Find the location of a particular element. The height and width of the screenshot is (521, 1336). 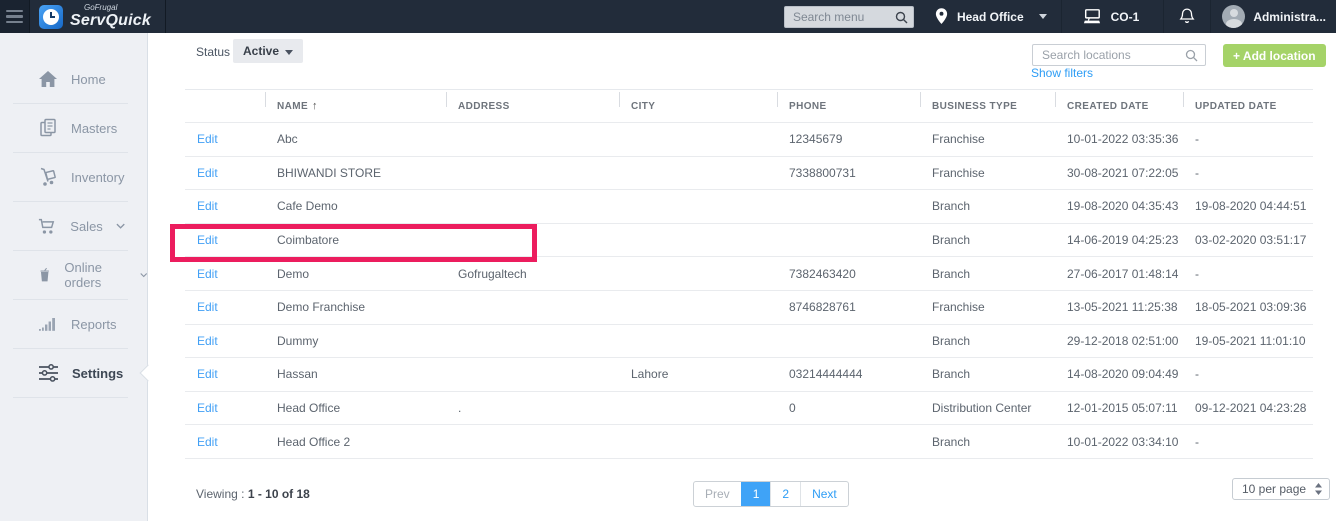

cell-name: Abc is located at coordinates (355, 139).